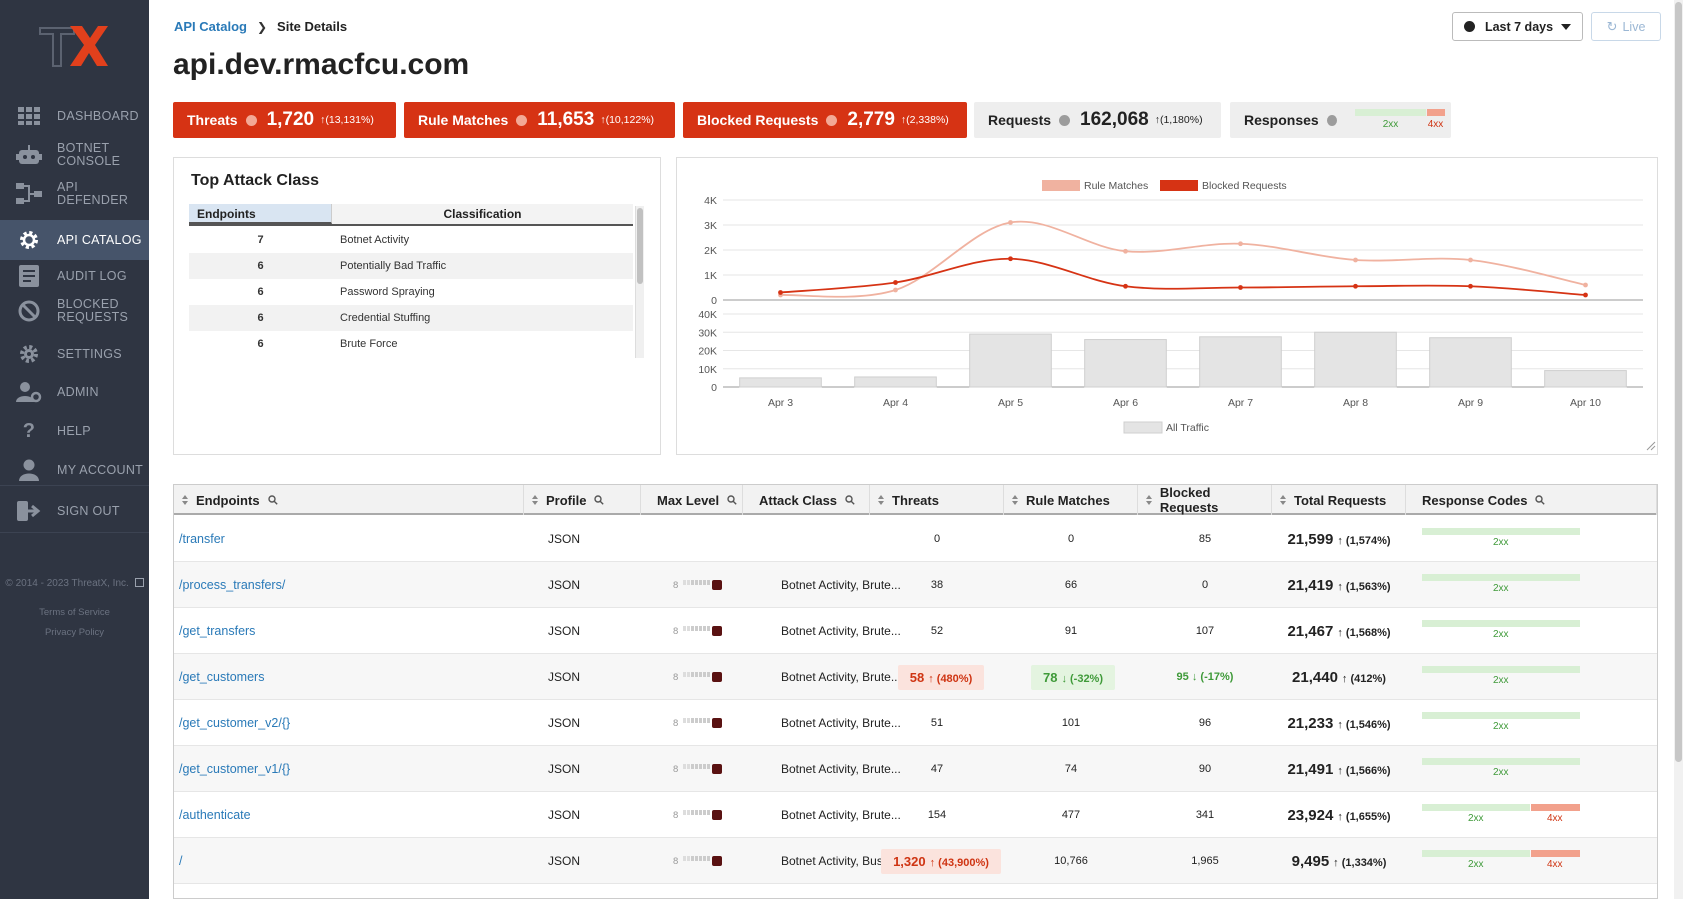  I want to click on col-response-codes: Response Codes, so click(1531, 500).